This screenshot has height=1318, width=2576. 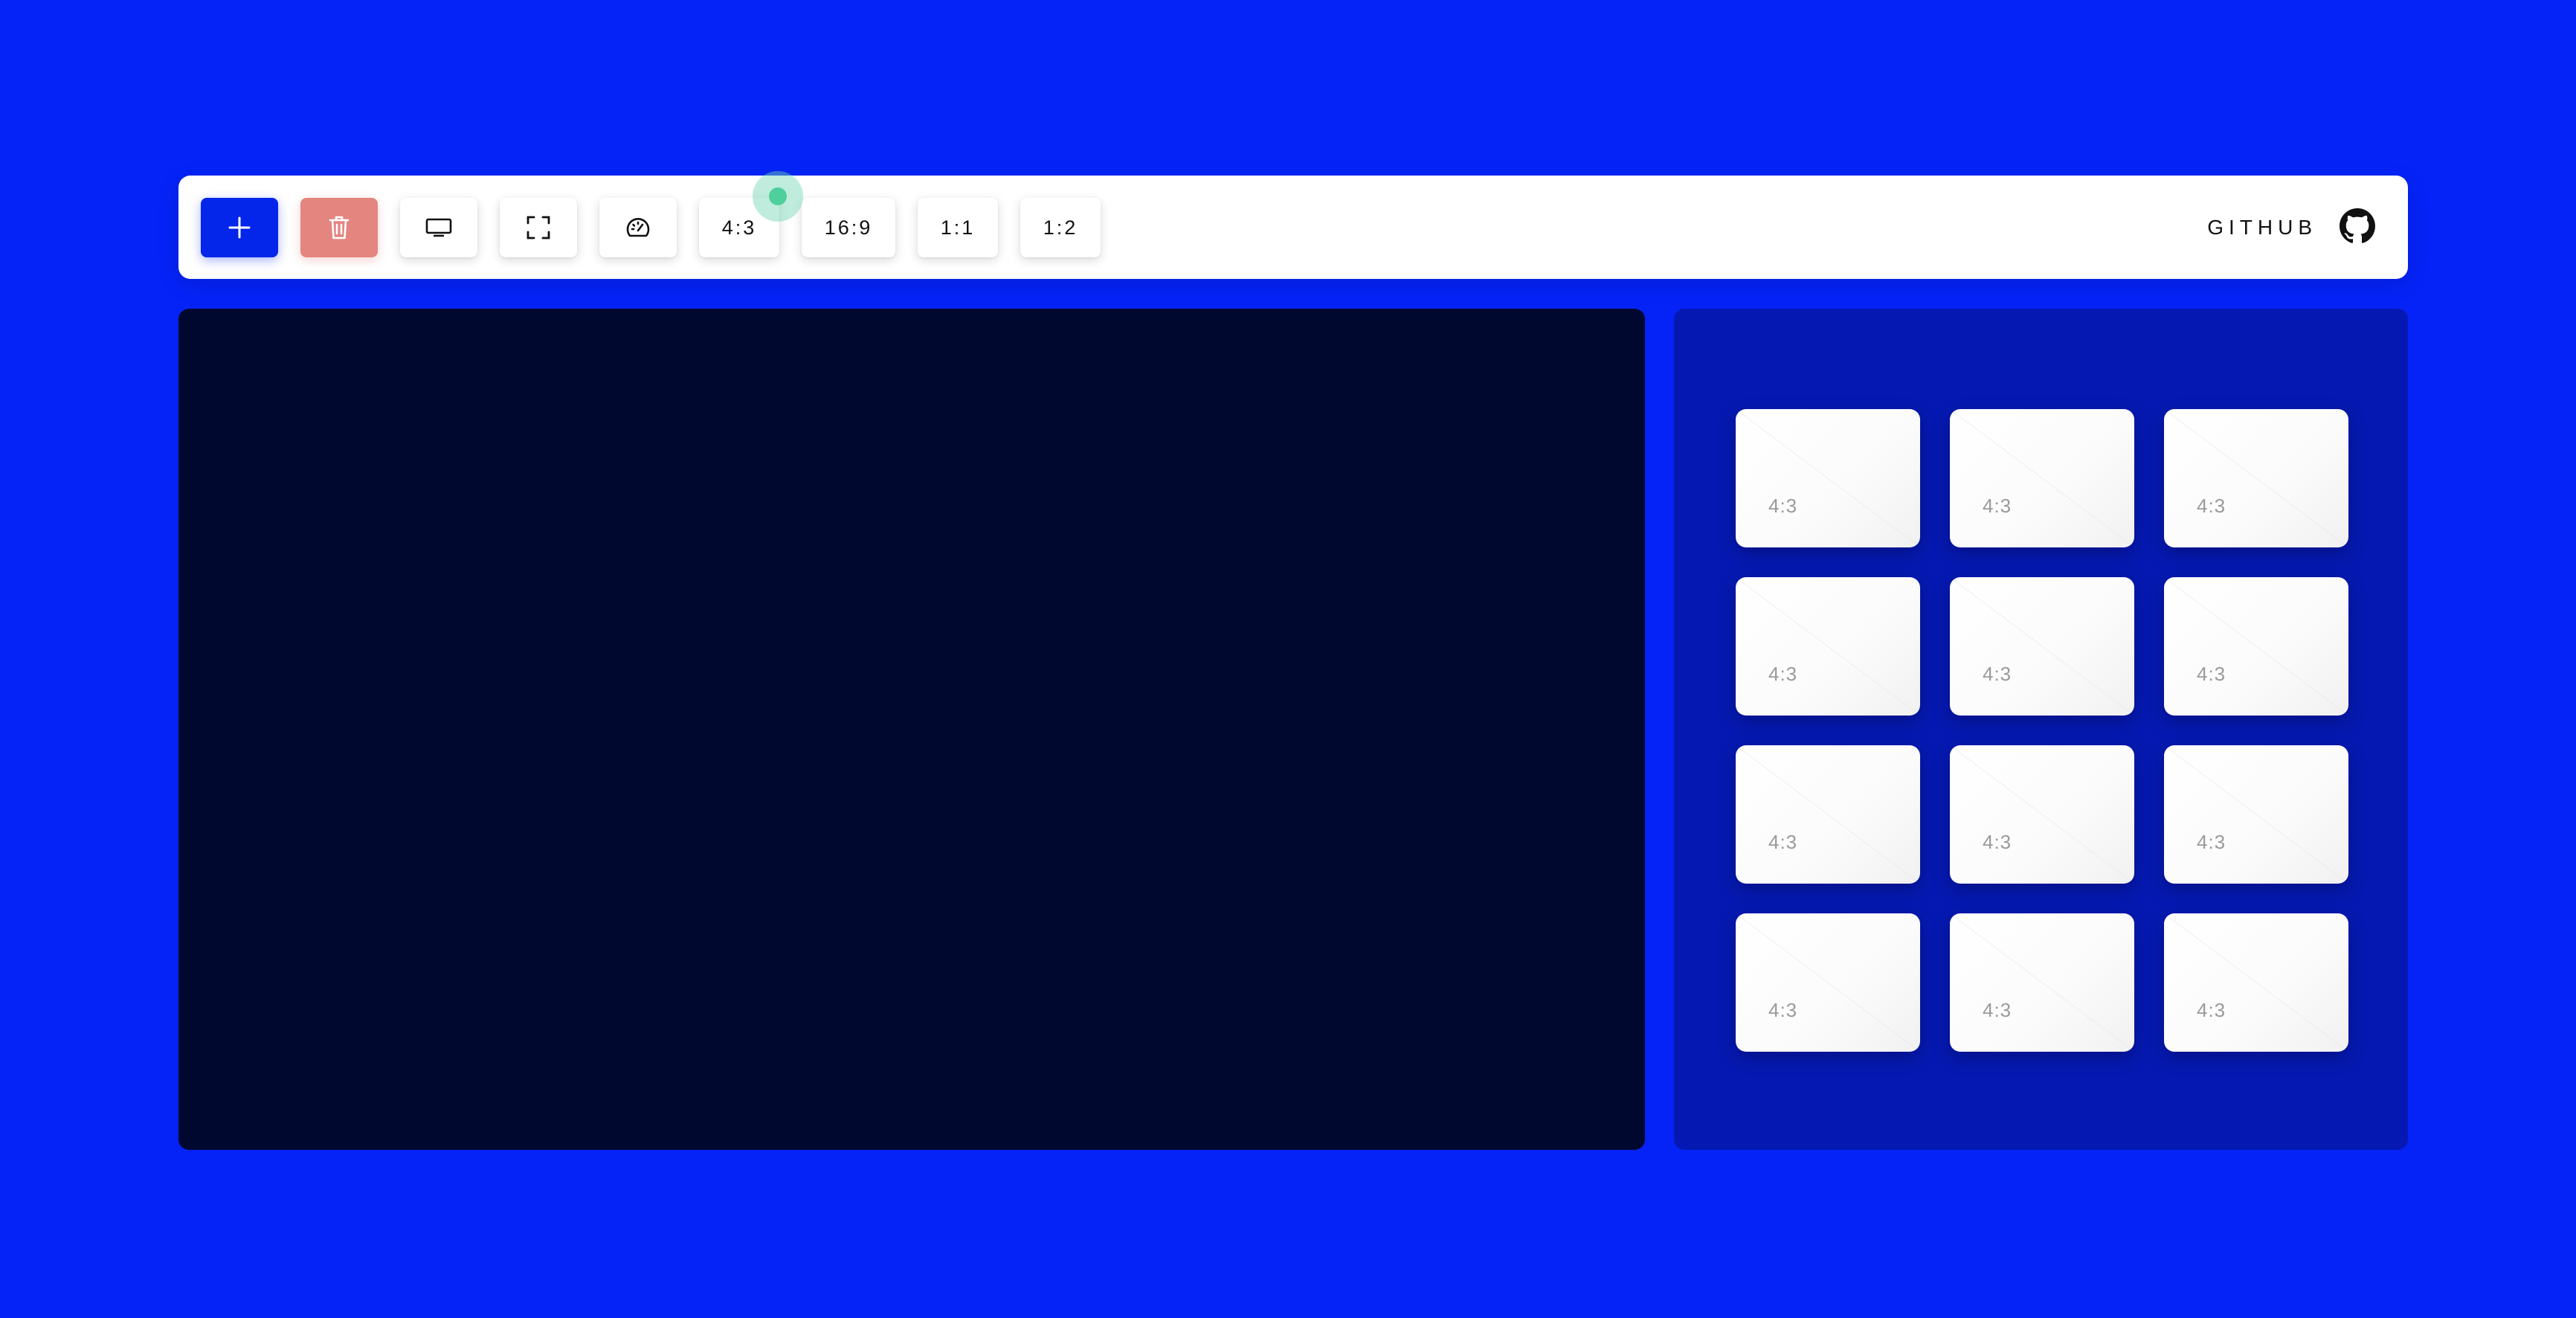 I want to click on ratio-1-1-button: 1:1, so click(x=958, y=228).